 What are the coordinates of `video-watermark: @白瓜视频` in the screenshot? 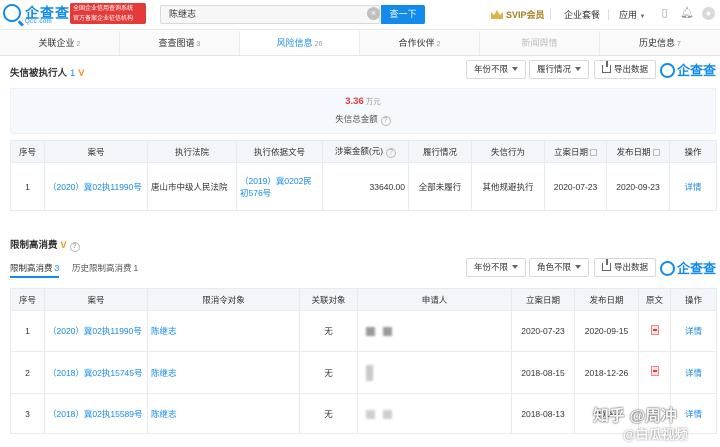 It's located at (655, 434).